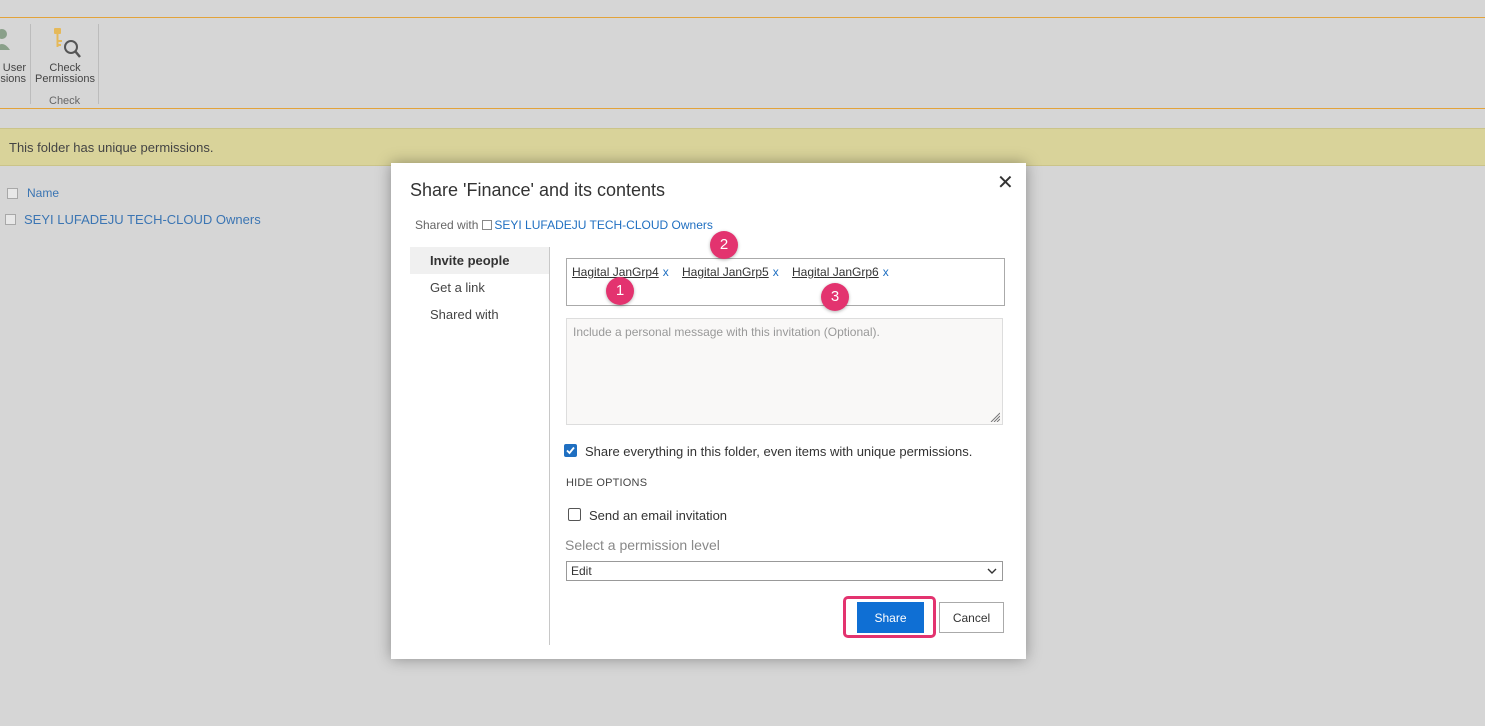 The height and width of the screenshot is (726, 1485). I want to click on ribbon-group-check-label: Check, so click(65, 101).